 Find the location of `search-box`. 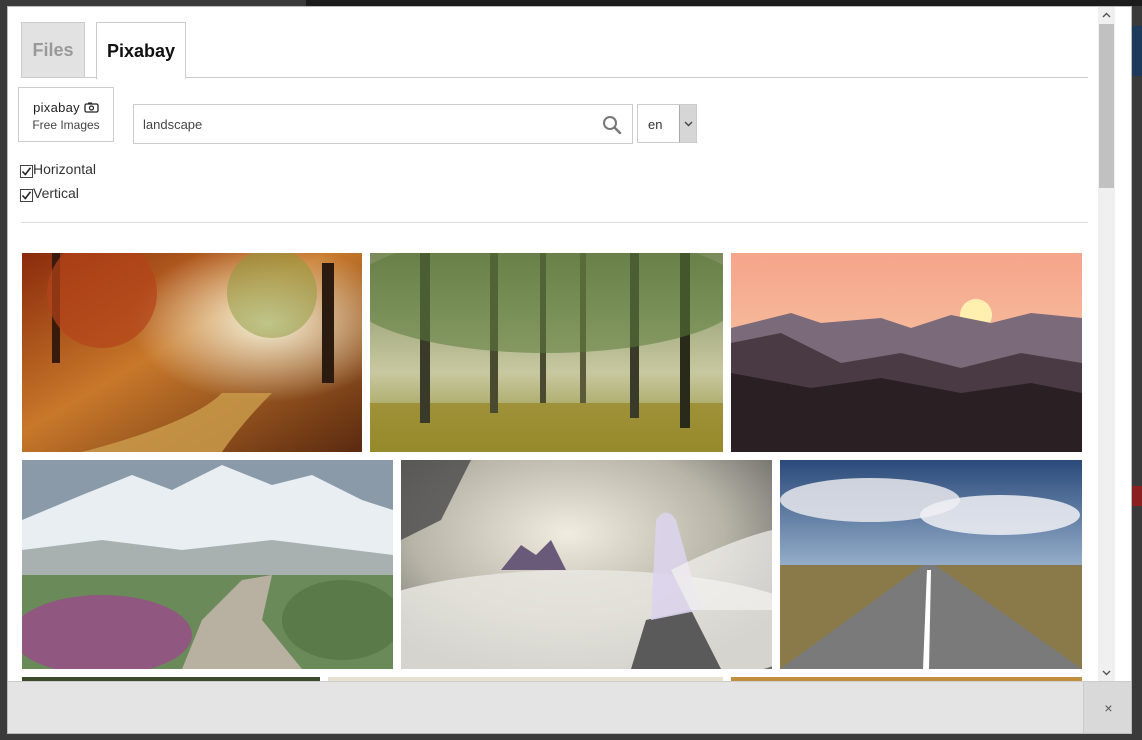

search-box is located at coordinates (383, 124).